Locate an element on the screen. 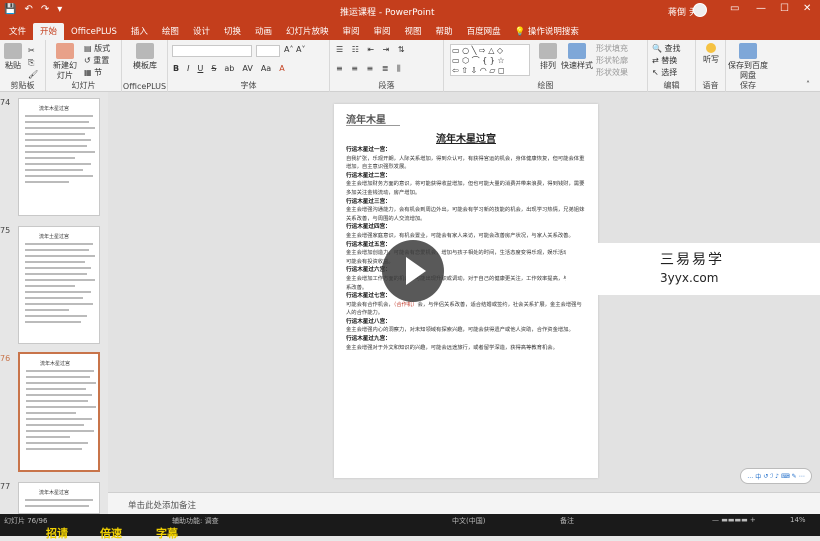  group-officeplus: 模板库 OfficePLUS is located at coordinates (145, 66).